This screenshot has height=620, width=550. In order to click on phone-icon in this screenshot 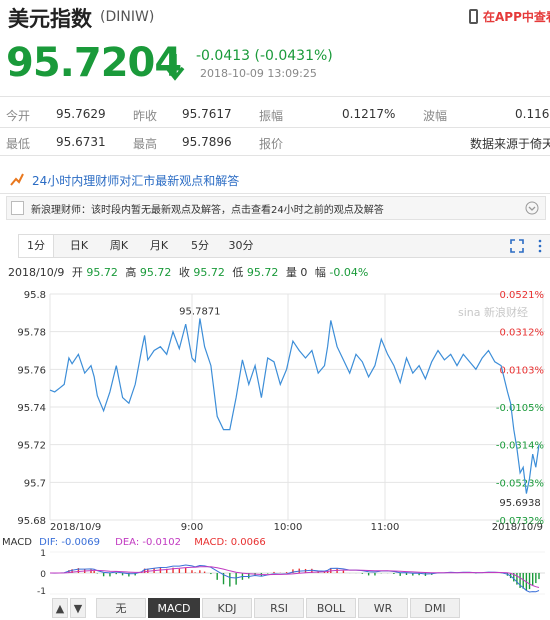, I will do `click(473, 16)`.